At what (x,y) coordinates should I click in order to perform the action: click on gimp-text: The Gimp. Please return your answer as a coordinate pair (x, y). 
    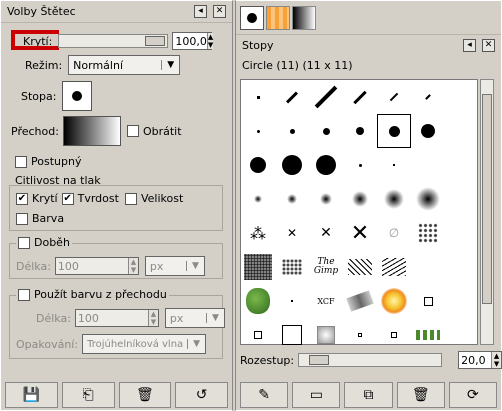
    Looking at the image, I should click on (326, 266).